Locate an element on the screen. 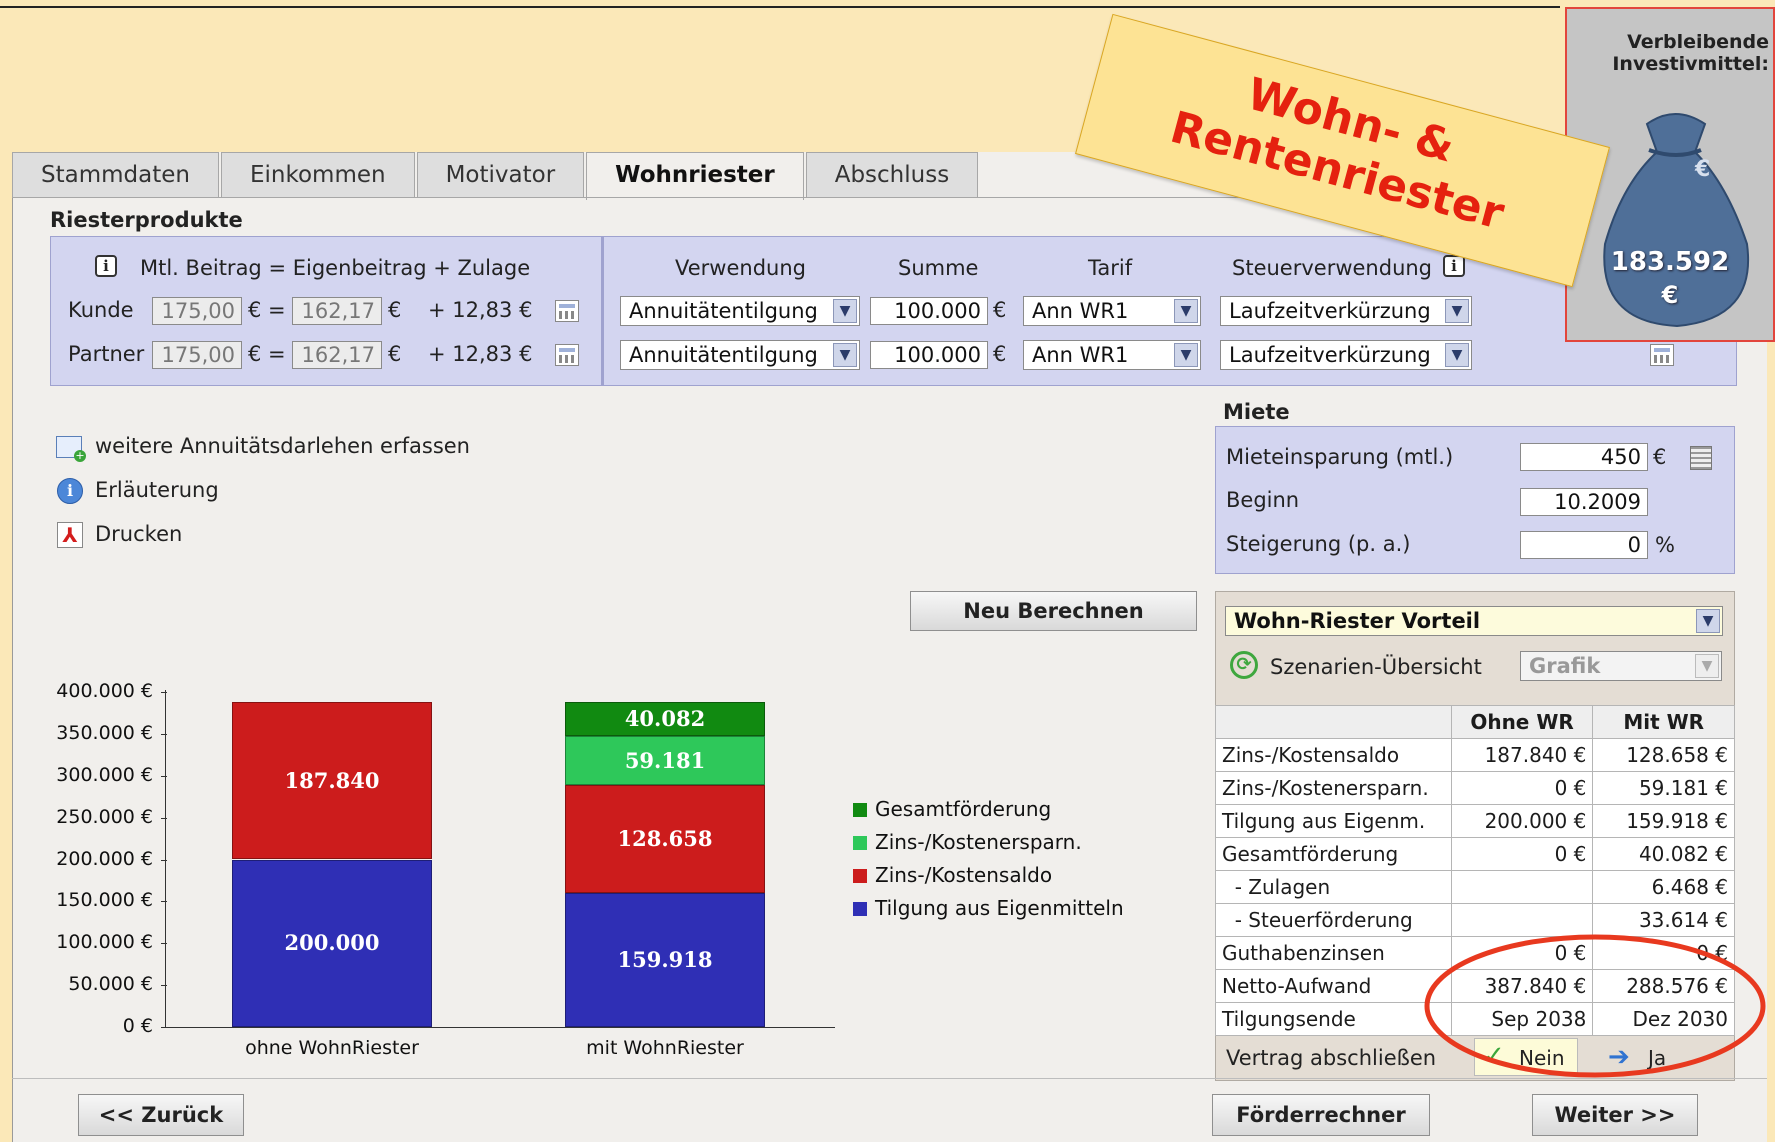  row-value-mit: 59.181 € is located at coordinates (1663, 788).